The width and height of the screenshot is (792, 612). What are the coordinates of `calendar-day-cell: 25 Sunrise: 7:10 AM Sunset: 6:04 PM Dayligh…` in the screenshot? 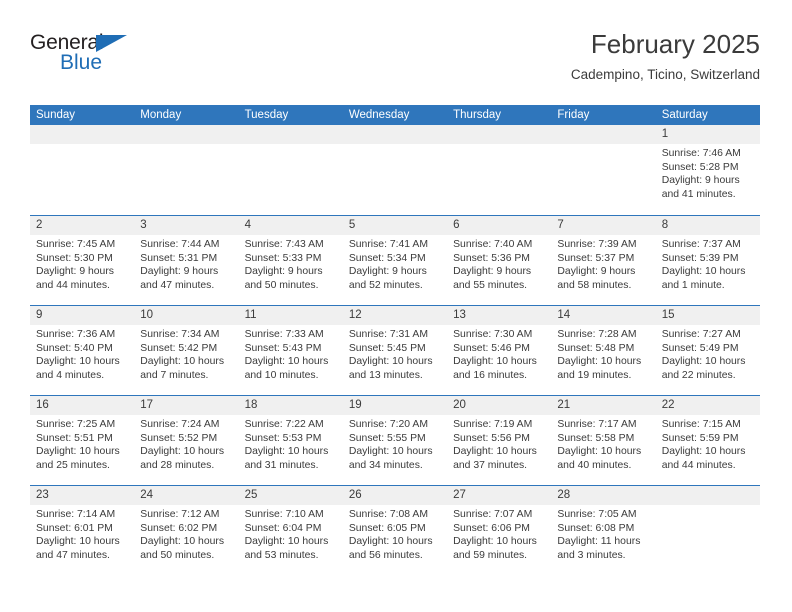 It's located at (290, 530).